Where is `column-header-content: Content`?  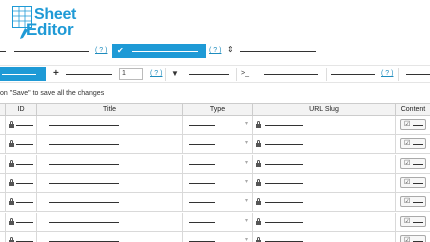 column-header-content: Content is located at coordinates (413, 110).